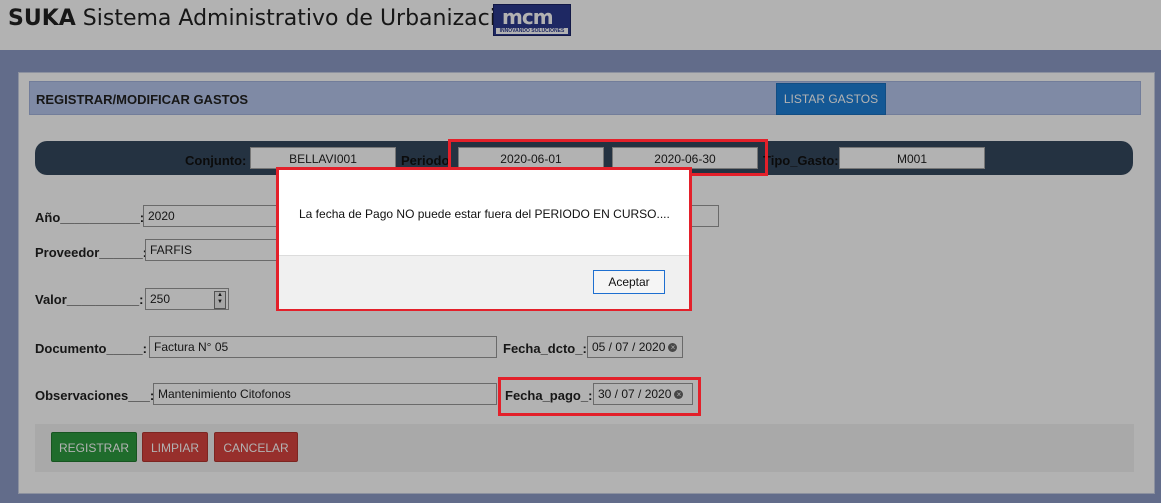 This screenshot has height=503, width=1161. Describe the element at coordinates (629, 282) in the screenshot. I see `accept-button: Aceptar` at that location.